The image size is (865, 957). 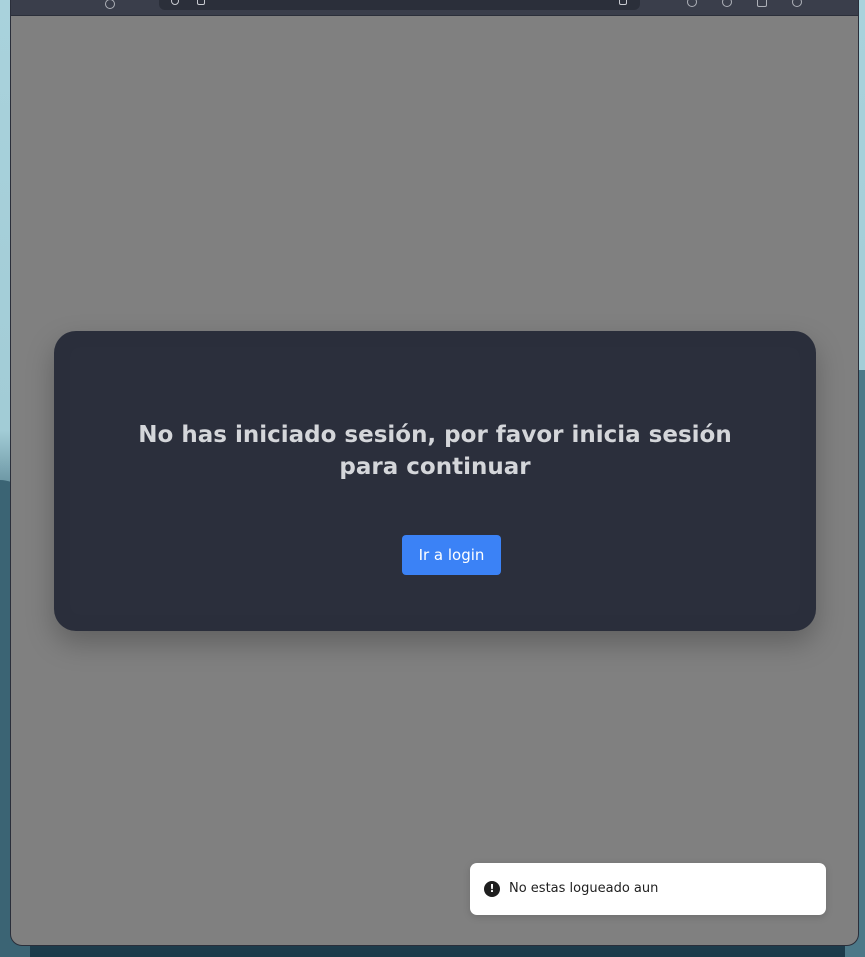 I want to click on account-icon, so click(x=727, y=3).